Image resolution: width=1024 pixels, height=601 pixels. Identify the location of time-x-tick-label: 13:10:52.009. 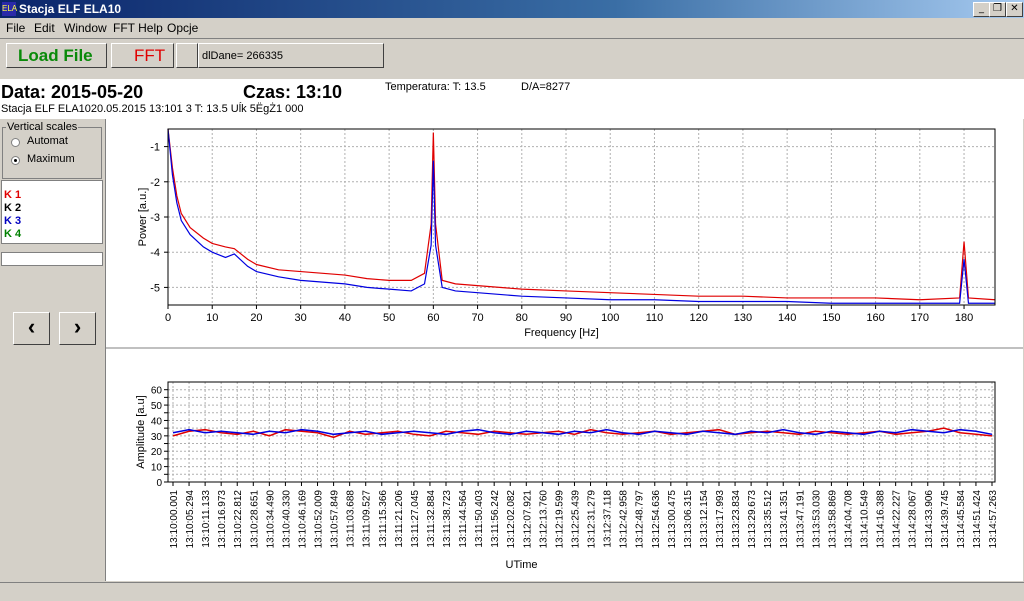
(319, 519).